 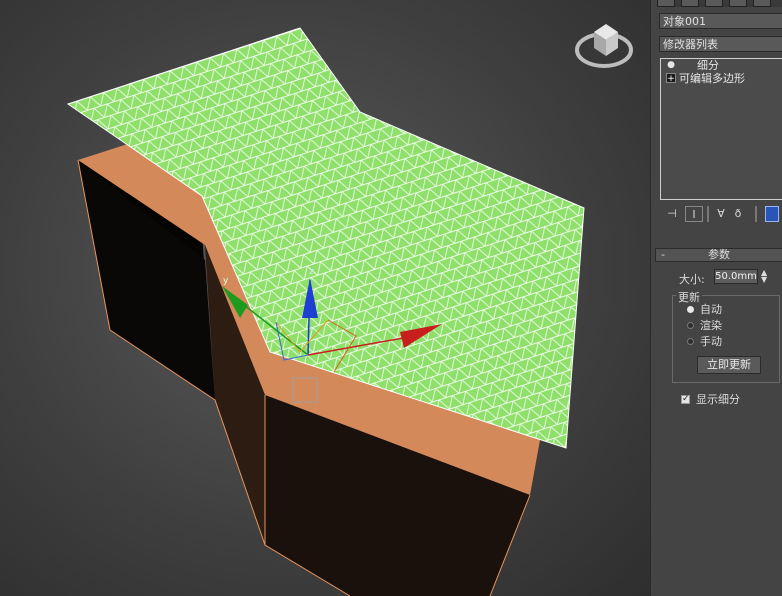 What do you see at coordinates (720, 21) in the screenshot?
I see `object-name-field: 对象001` at bounding box center [720, 21].